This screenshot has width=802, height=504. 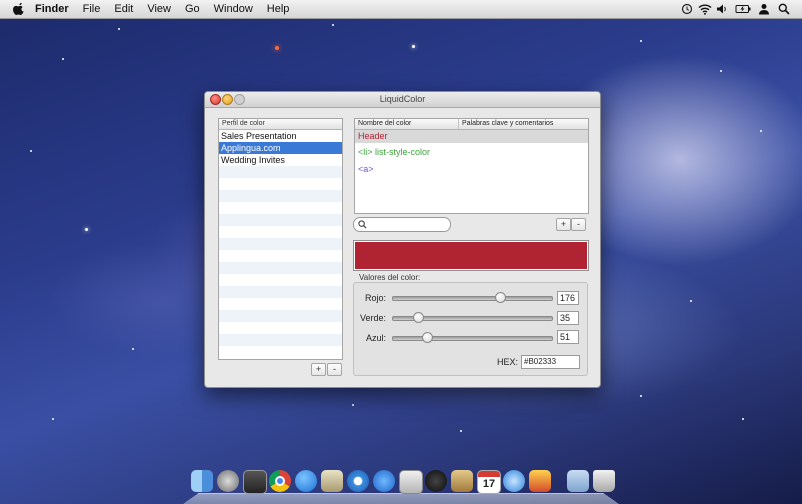 What do you see at coordinates (362, 224) in the screenshot?
I see `search-icon` at bounding box center [362, 224].